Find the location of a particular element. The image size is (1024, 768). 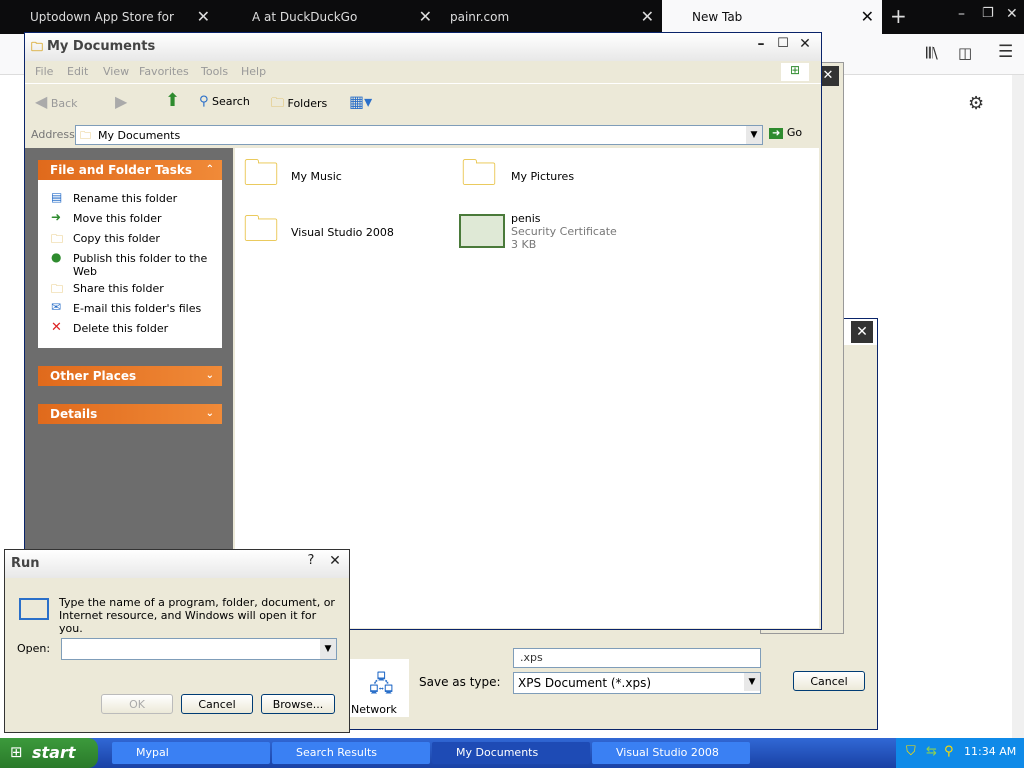

task-rename: Rename this folder is located at coordinates (125, 198).